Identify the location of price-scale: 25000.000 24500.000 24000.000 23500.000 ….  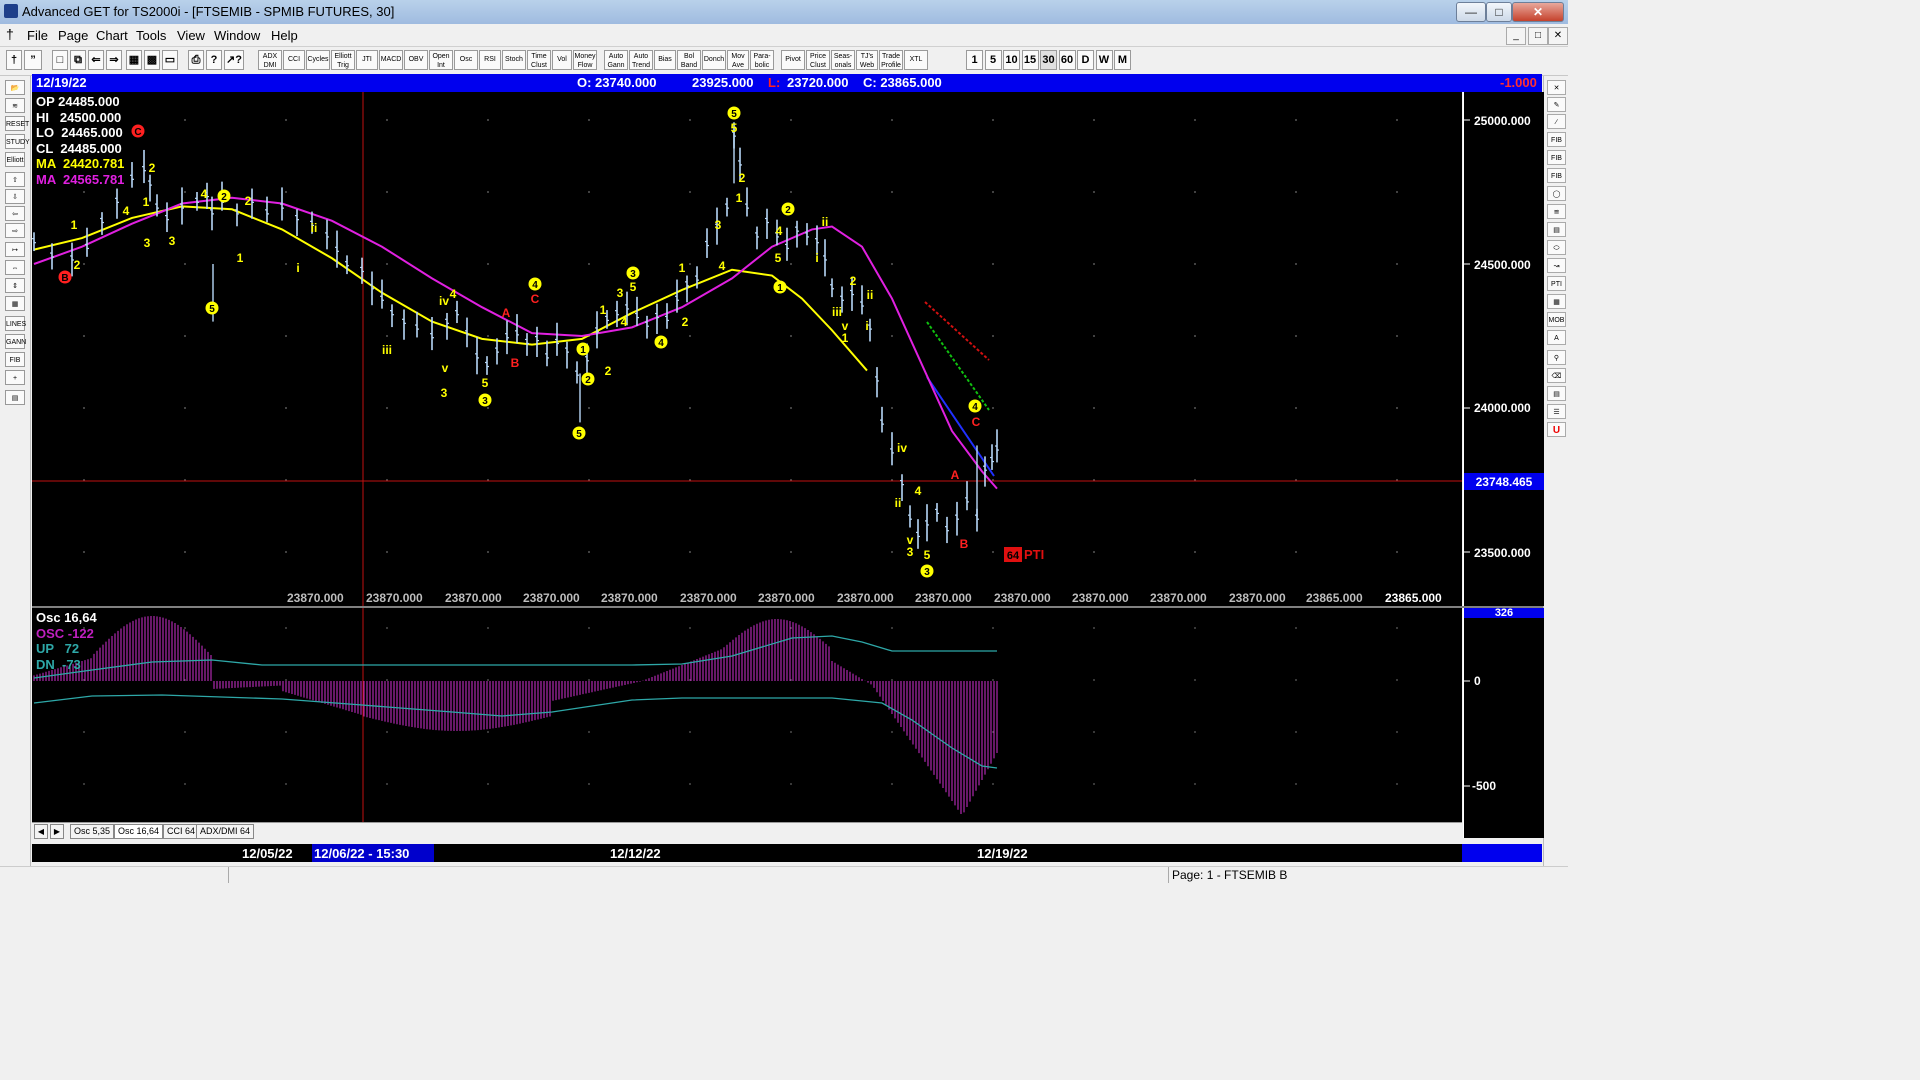
(1503, 349).